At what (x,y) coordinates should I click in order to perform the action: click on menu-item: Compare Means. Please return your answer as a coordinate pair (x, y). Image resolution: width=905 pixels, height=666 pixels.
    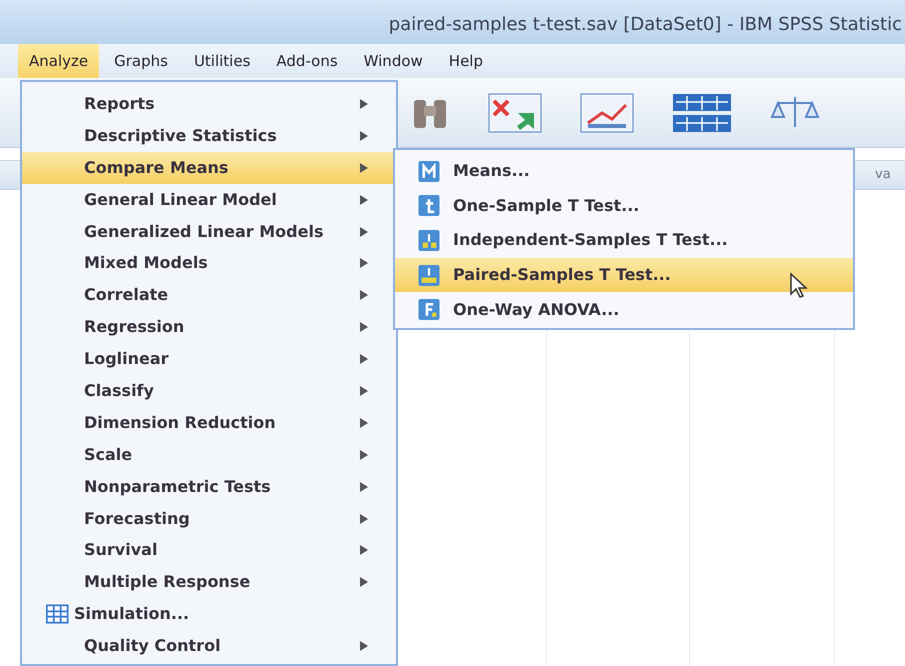
    Looking at the image, I should click on (209, 168).